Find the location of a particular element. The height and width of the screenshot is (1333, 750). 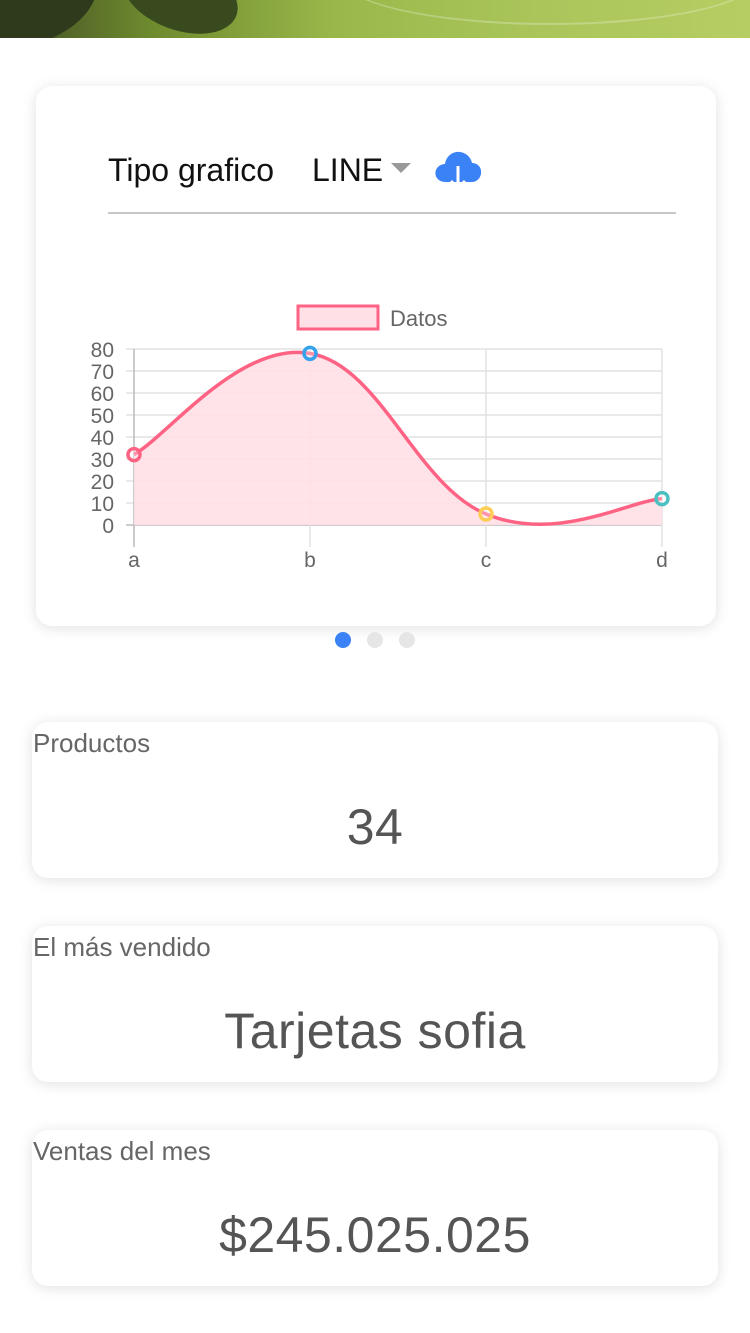

y-tick-label: 0 is located at coordinates (108, 526).